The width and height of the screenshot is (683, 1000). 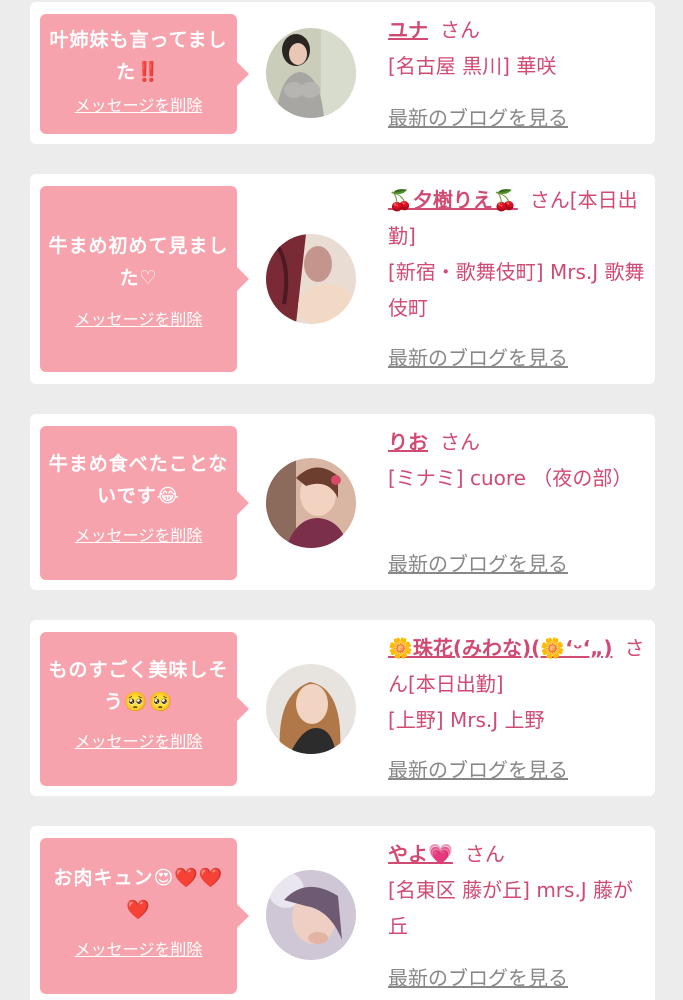 I want to click on girl-name-link: ユナ, so click(x=408, y=30).